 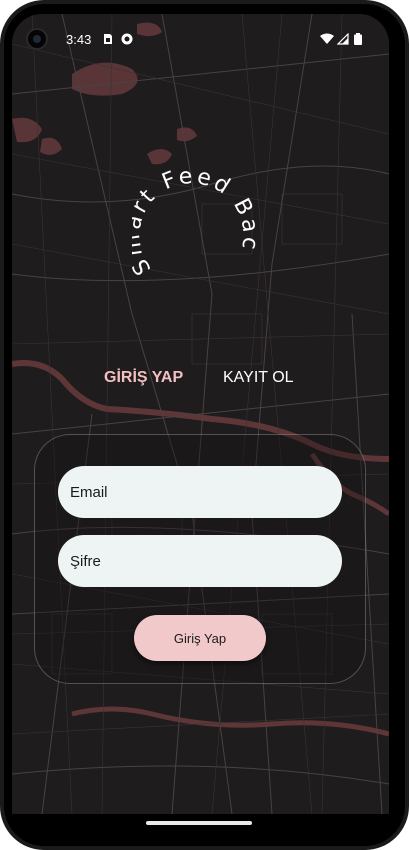 I want to click on password-field: Şifre, so click(x=200, y=561).